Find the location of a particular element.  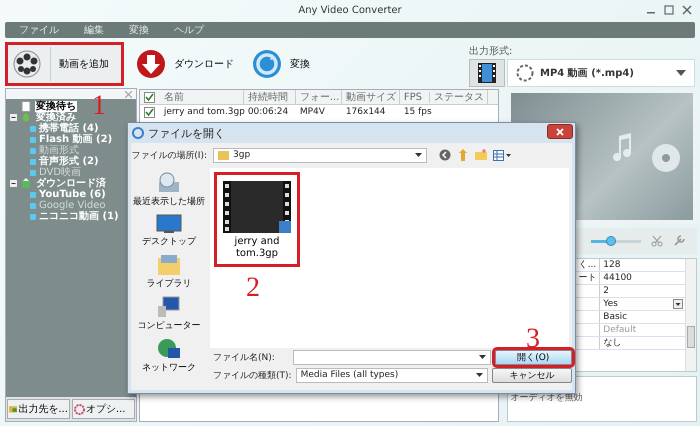

back-icon is located at coordinates (445, 155).